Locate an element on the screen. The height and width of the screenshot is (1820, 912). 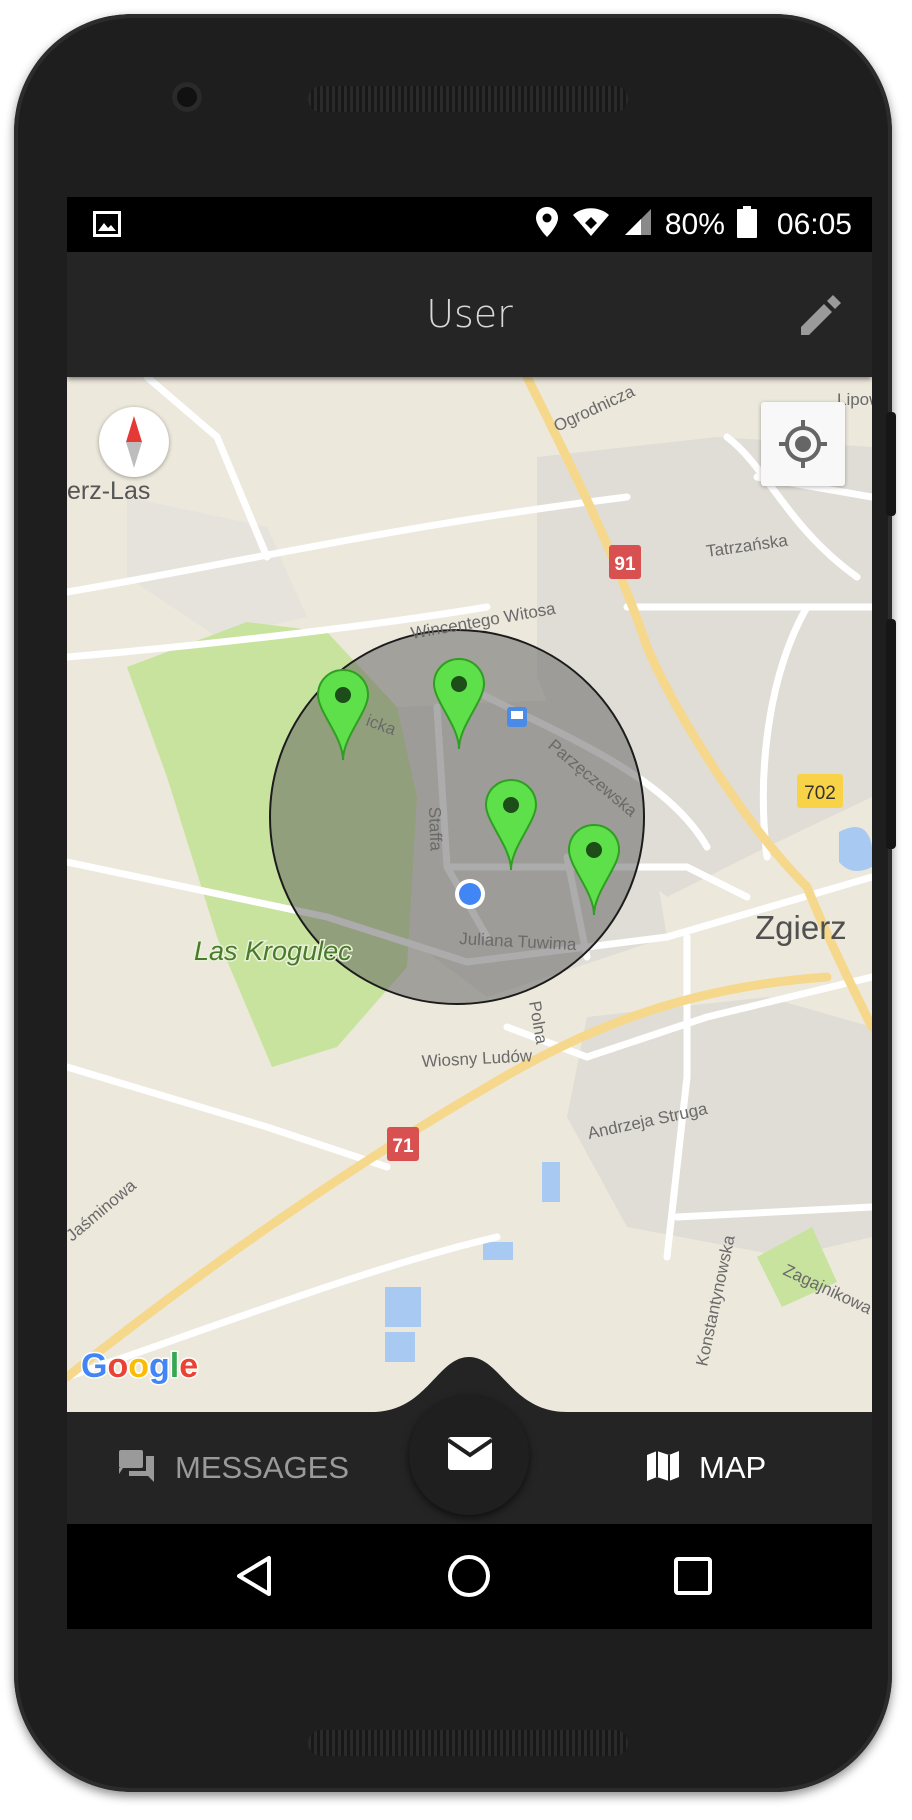
svg-text: Google is located at coordinates (139, 1366).